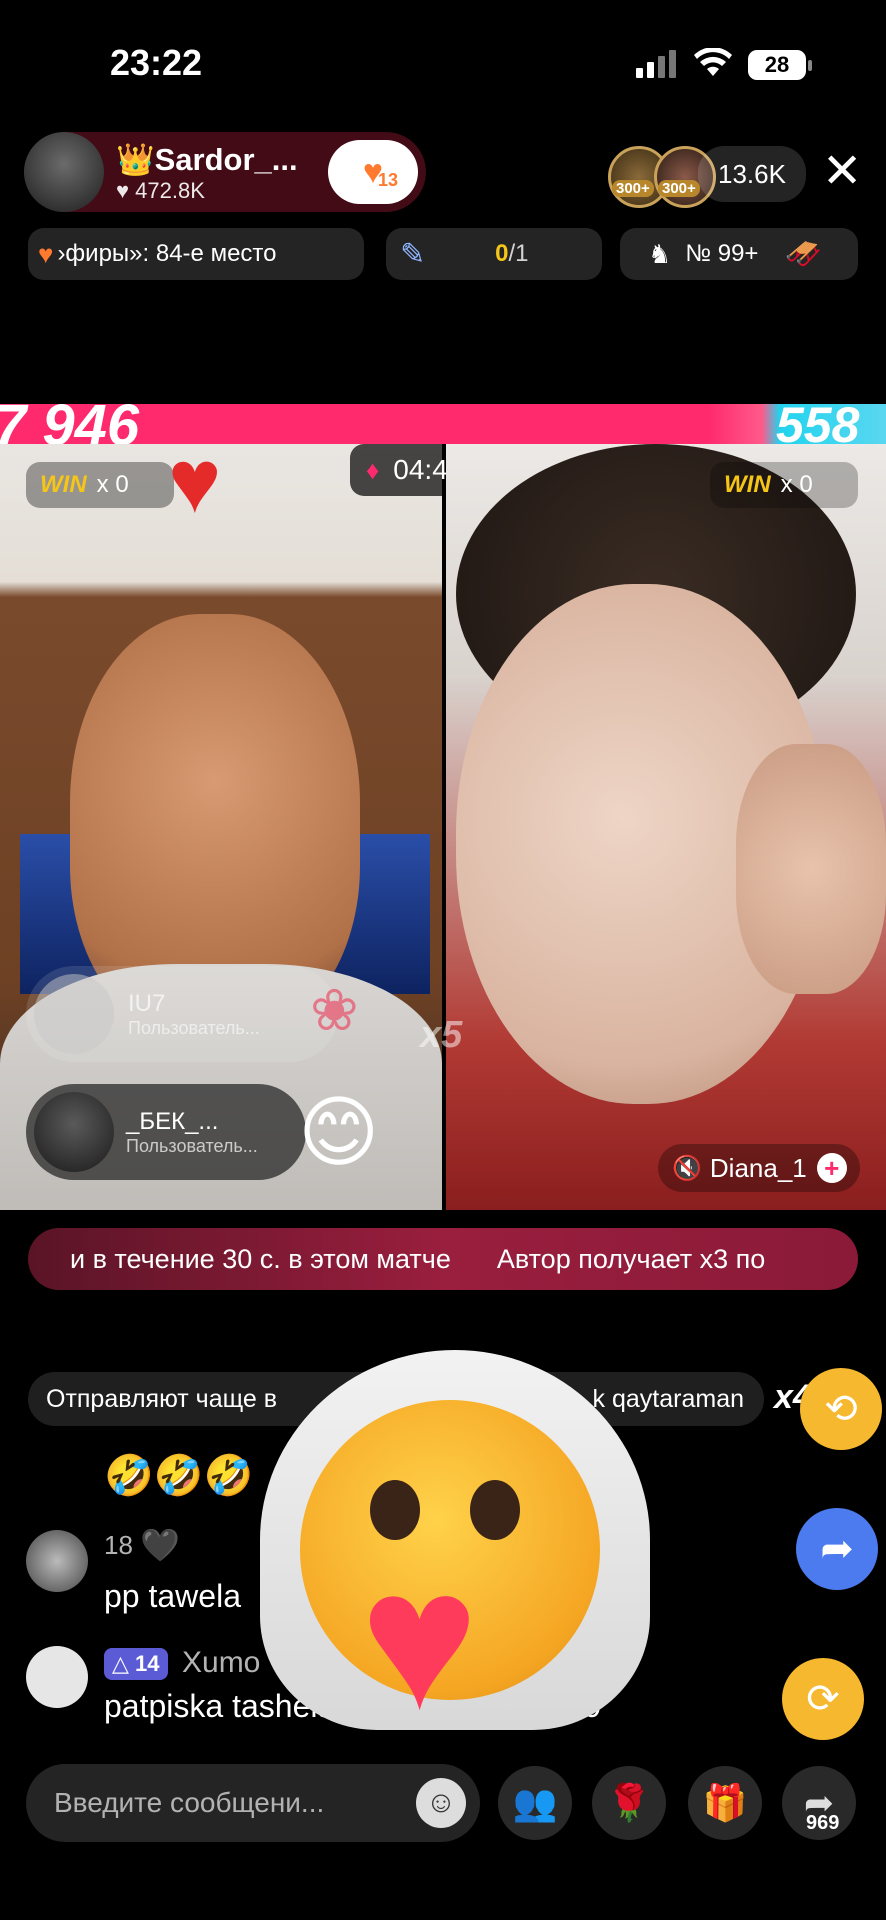  I want to click on challenge-current: 0, so click(502, 253).